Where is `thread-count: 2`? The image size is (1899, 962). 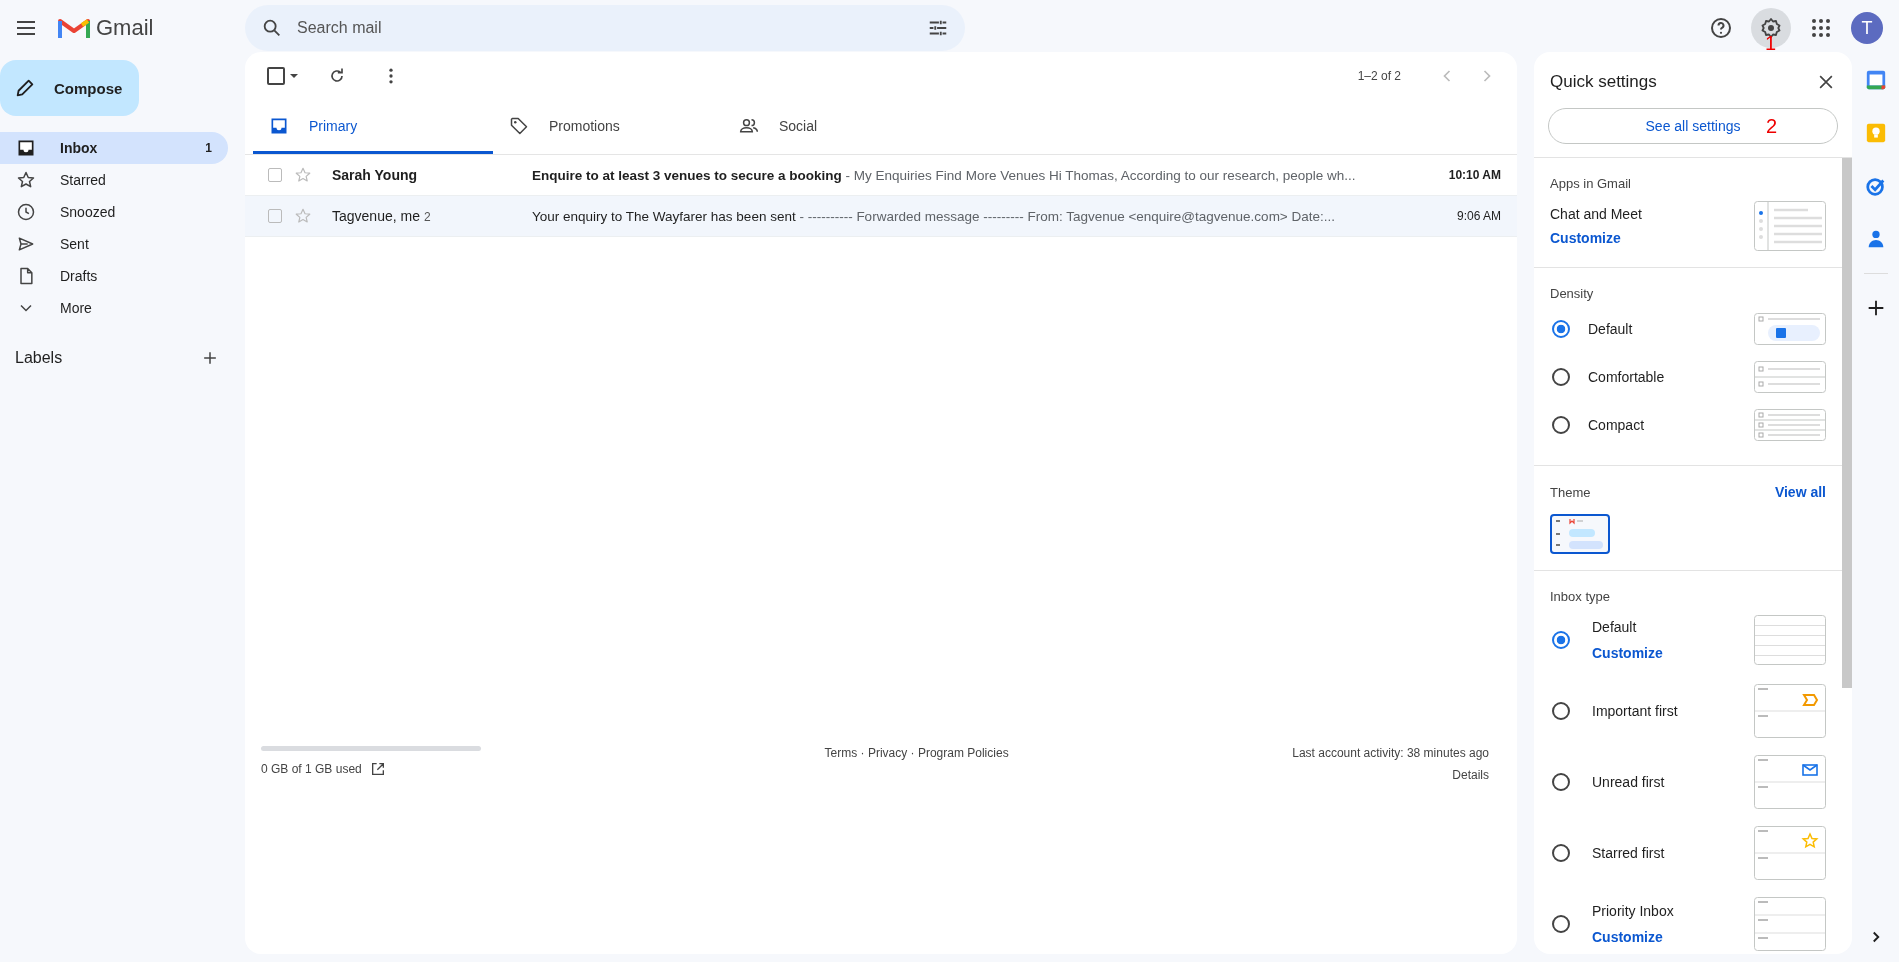
thread-count: 2 is located at coordinates (427, 217).